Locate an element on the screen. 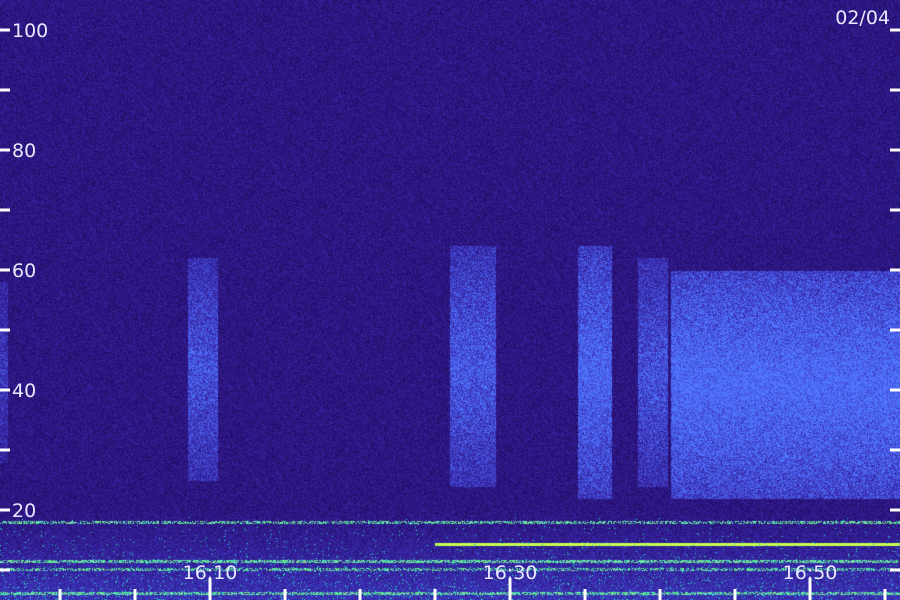 Image resolution: width=900 pixels, height=600 pixels. y-tick-label: 80 is located at coordinates (24, 151).